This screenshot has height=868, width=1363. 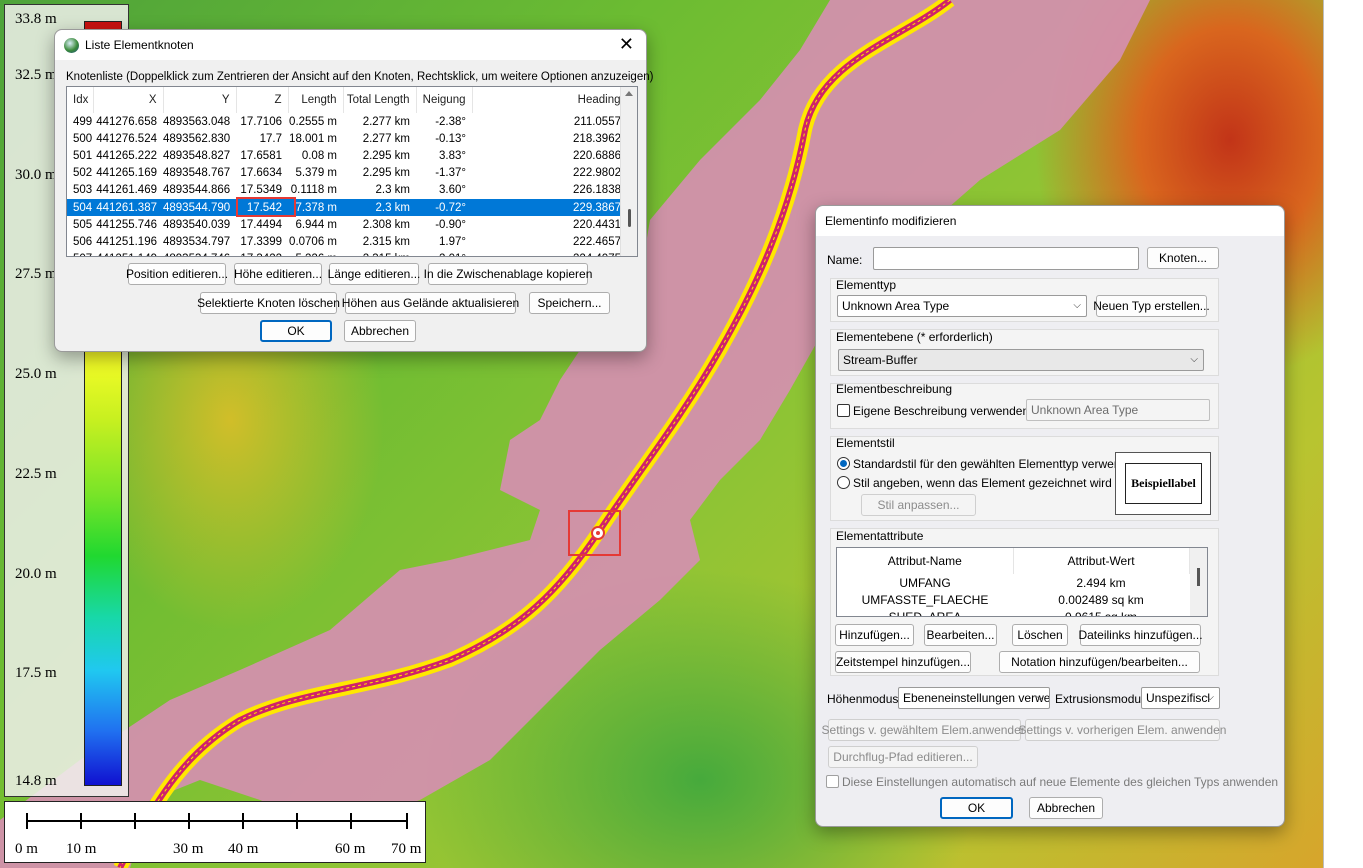 I want to click on custom-style-radio, so click(x=843, y=482).